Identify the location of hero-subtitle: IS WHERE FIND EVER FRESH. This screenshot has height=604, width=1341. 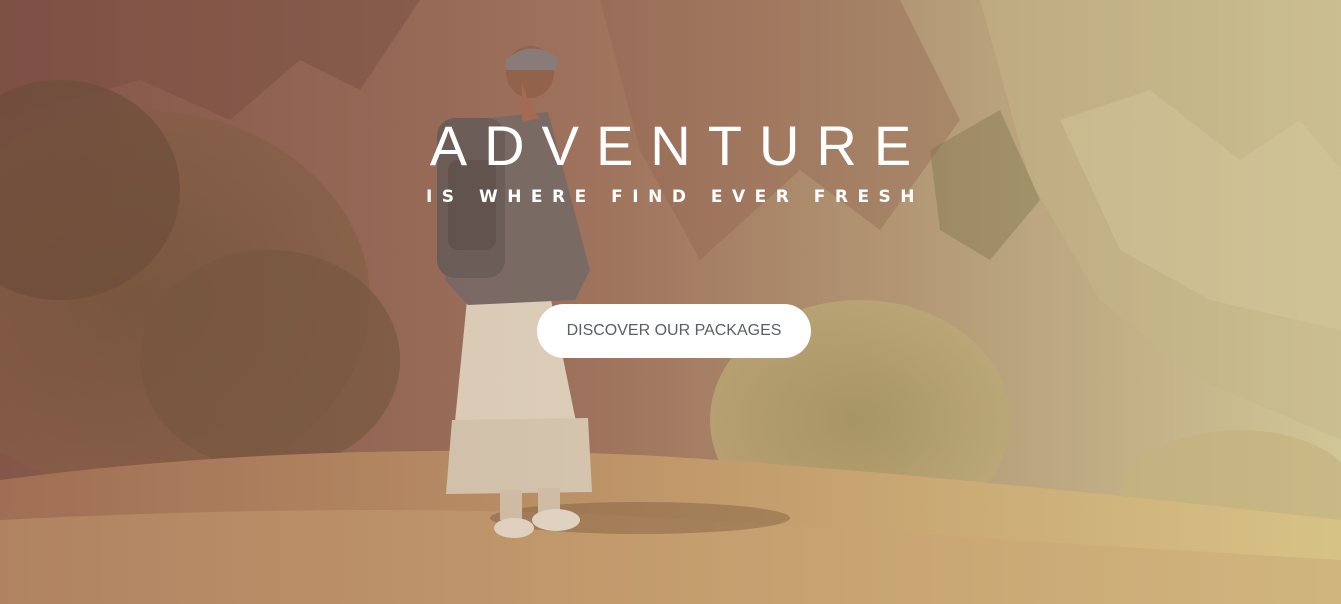
(675, 197).